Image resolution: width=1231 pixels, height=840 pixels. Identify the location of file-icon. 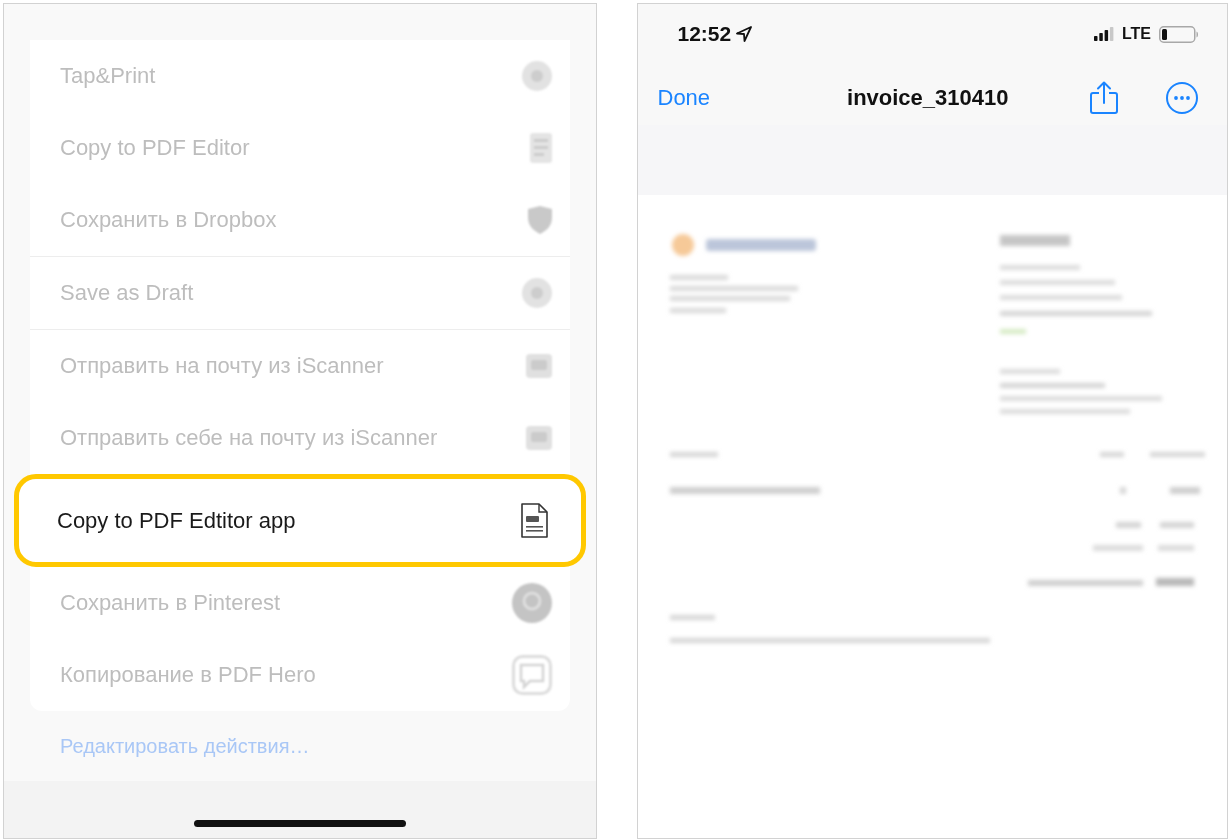
(534, 520).